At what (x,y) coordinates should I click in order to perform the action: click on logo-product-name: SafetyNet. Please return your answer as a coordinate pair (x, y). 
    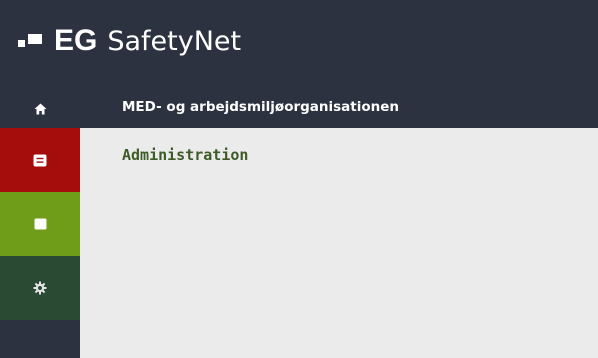
    Looking at the image, I should click on (174, 41).